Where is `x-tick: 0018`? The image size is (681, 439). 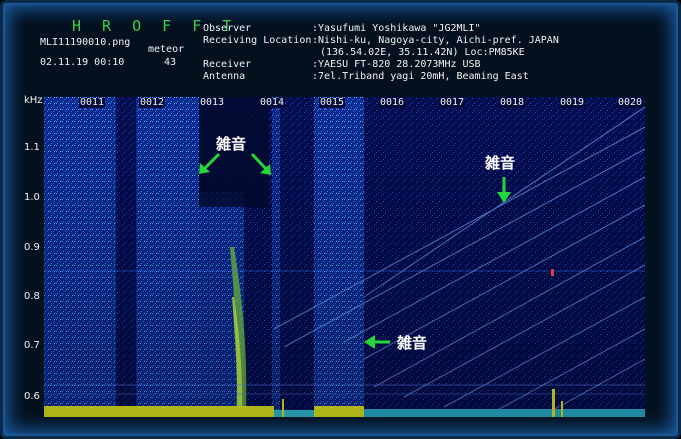 x-tick: 0018 is located at coordinates (512, 102).